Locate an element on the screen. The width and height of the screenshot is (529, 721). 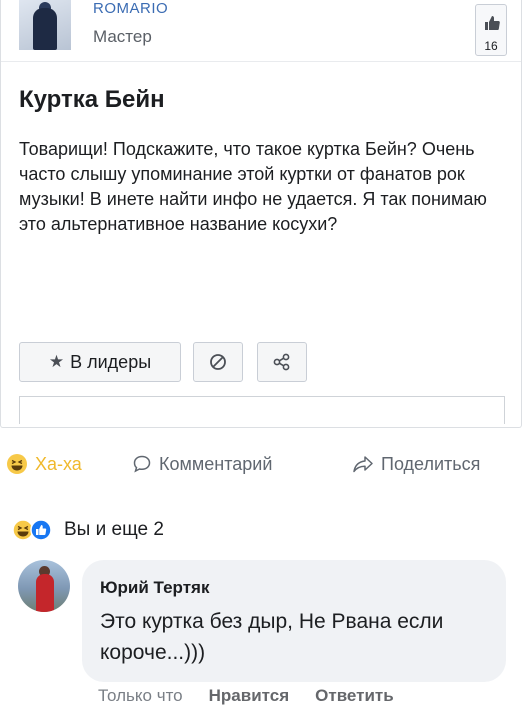
post-title: Куртка Бейн is located at coordinates (92, 99).